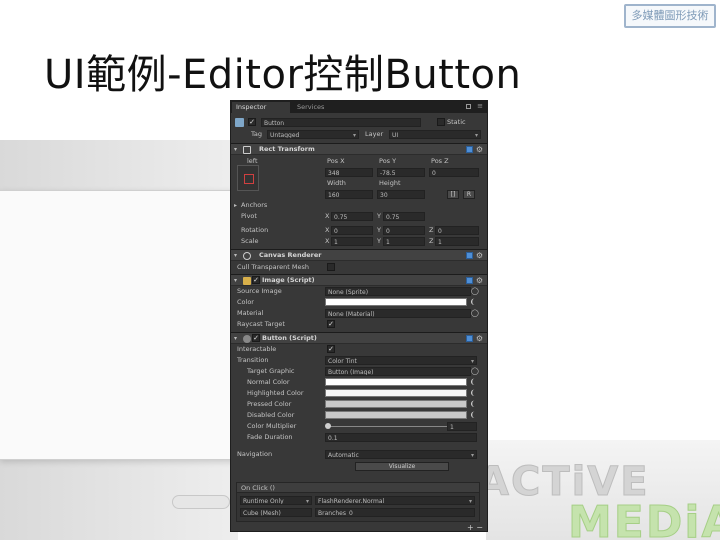  Describe the element at coordinates (349, 172) in the screenshot. I see `pos-x-field: 348` at that location.